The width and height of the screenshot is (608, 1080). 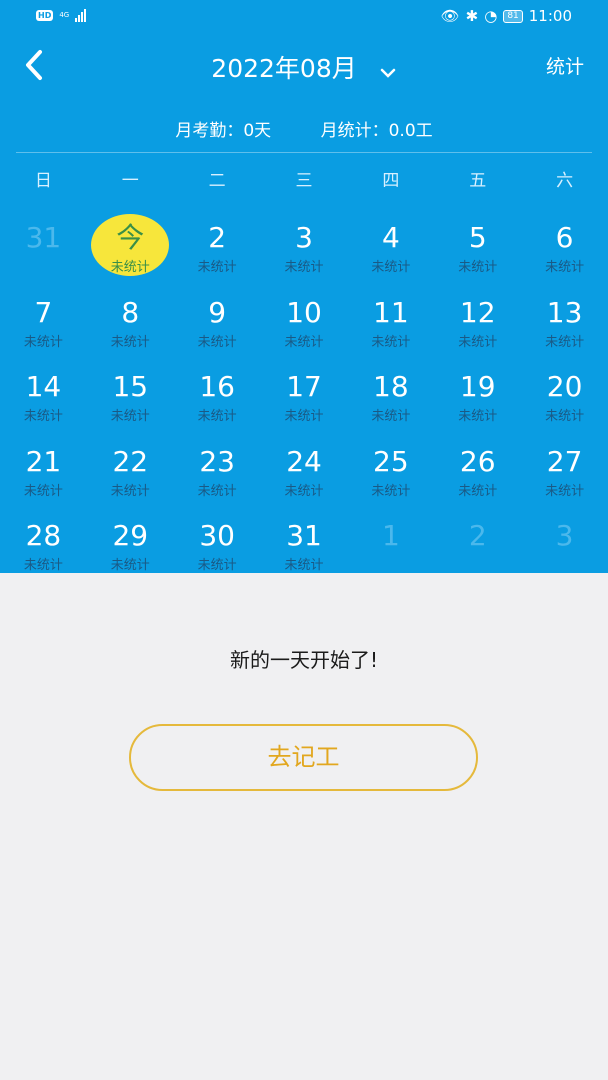 I want to click on calendar-day: 2, so click(x=477, y=547).